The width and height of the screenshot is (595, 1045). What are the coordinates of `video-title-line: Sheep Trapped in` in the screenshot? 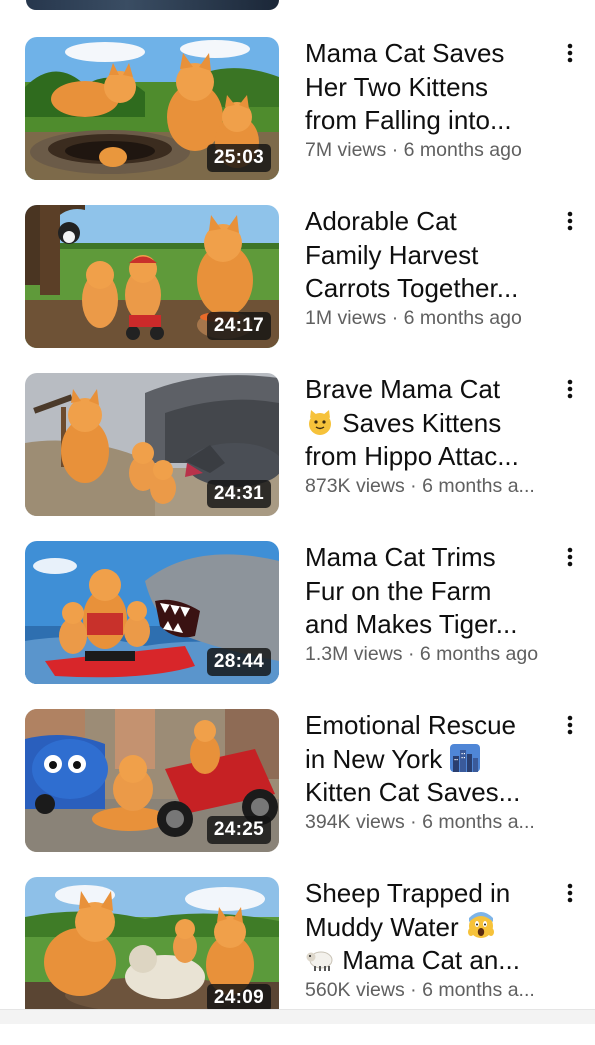 It's located at (408, 893).